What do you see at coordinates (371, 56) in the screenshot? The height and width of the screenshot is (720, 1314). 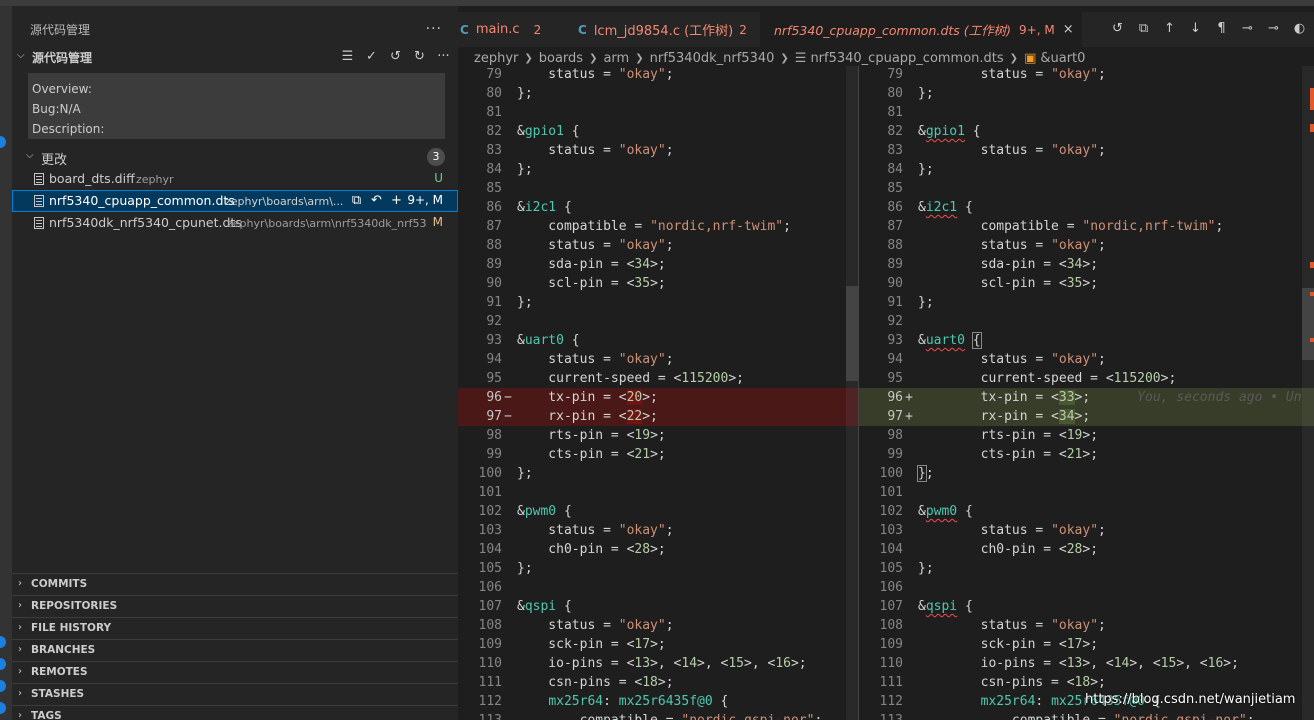 I see `commit-check-icon: ✓` at bounding box center [371, 56].